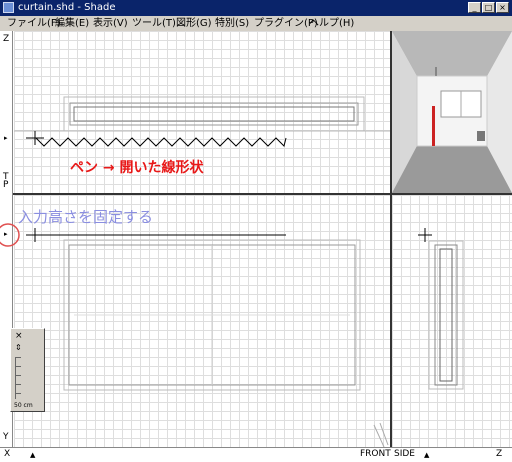 Image resolution: width=512 pixels, height=462 pixels. I want to click on menu-edit: 編集(E), so click(72, 23).